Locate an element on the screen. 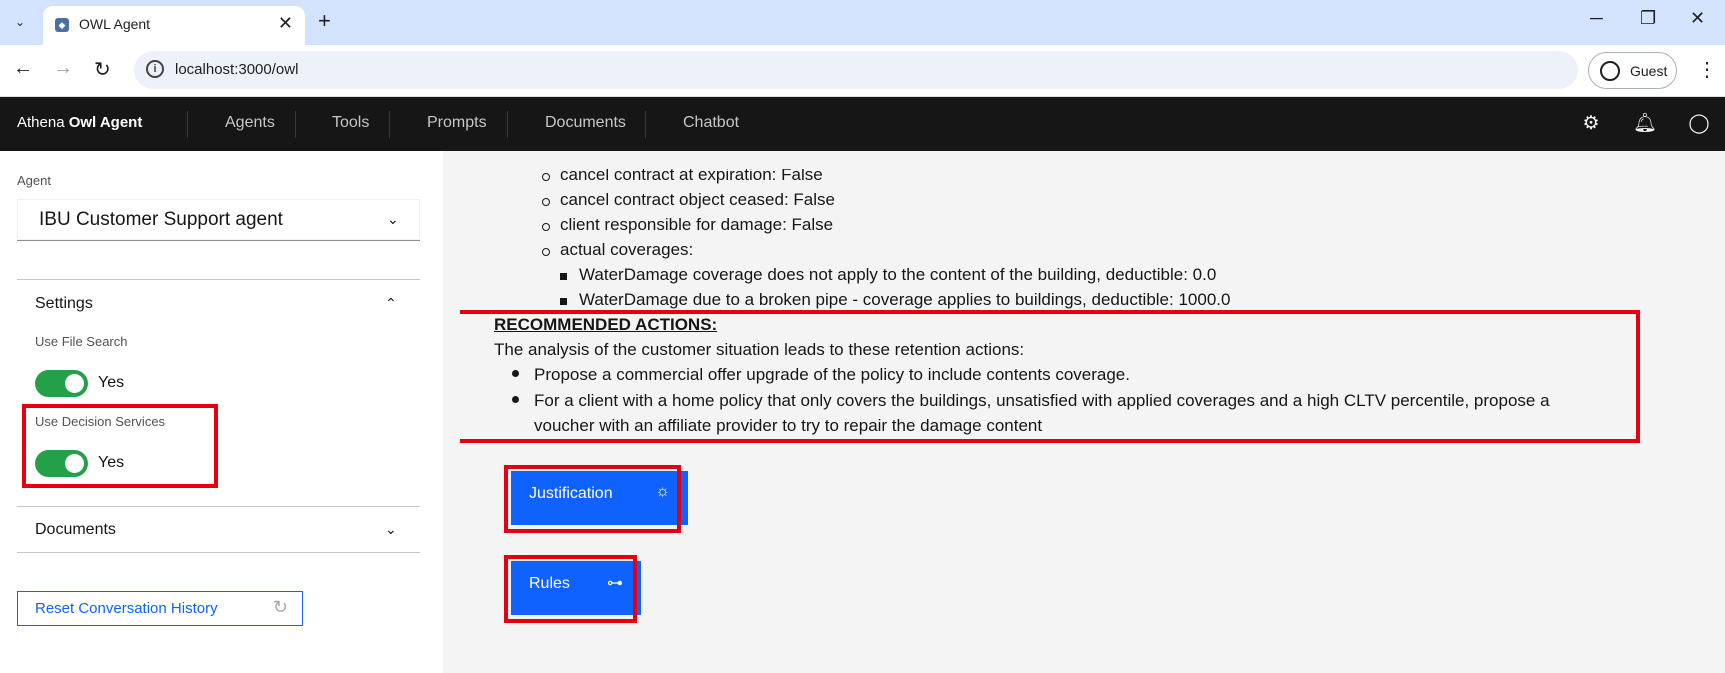 This screenshot has height=673, width=1725. profile-icon is located at coordinates (1610, 71).